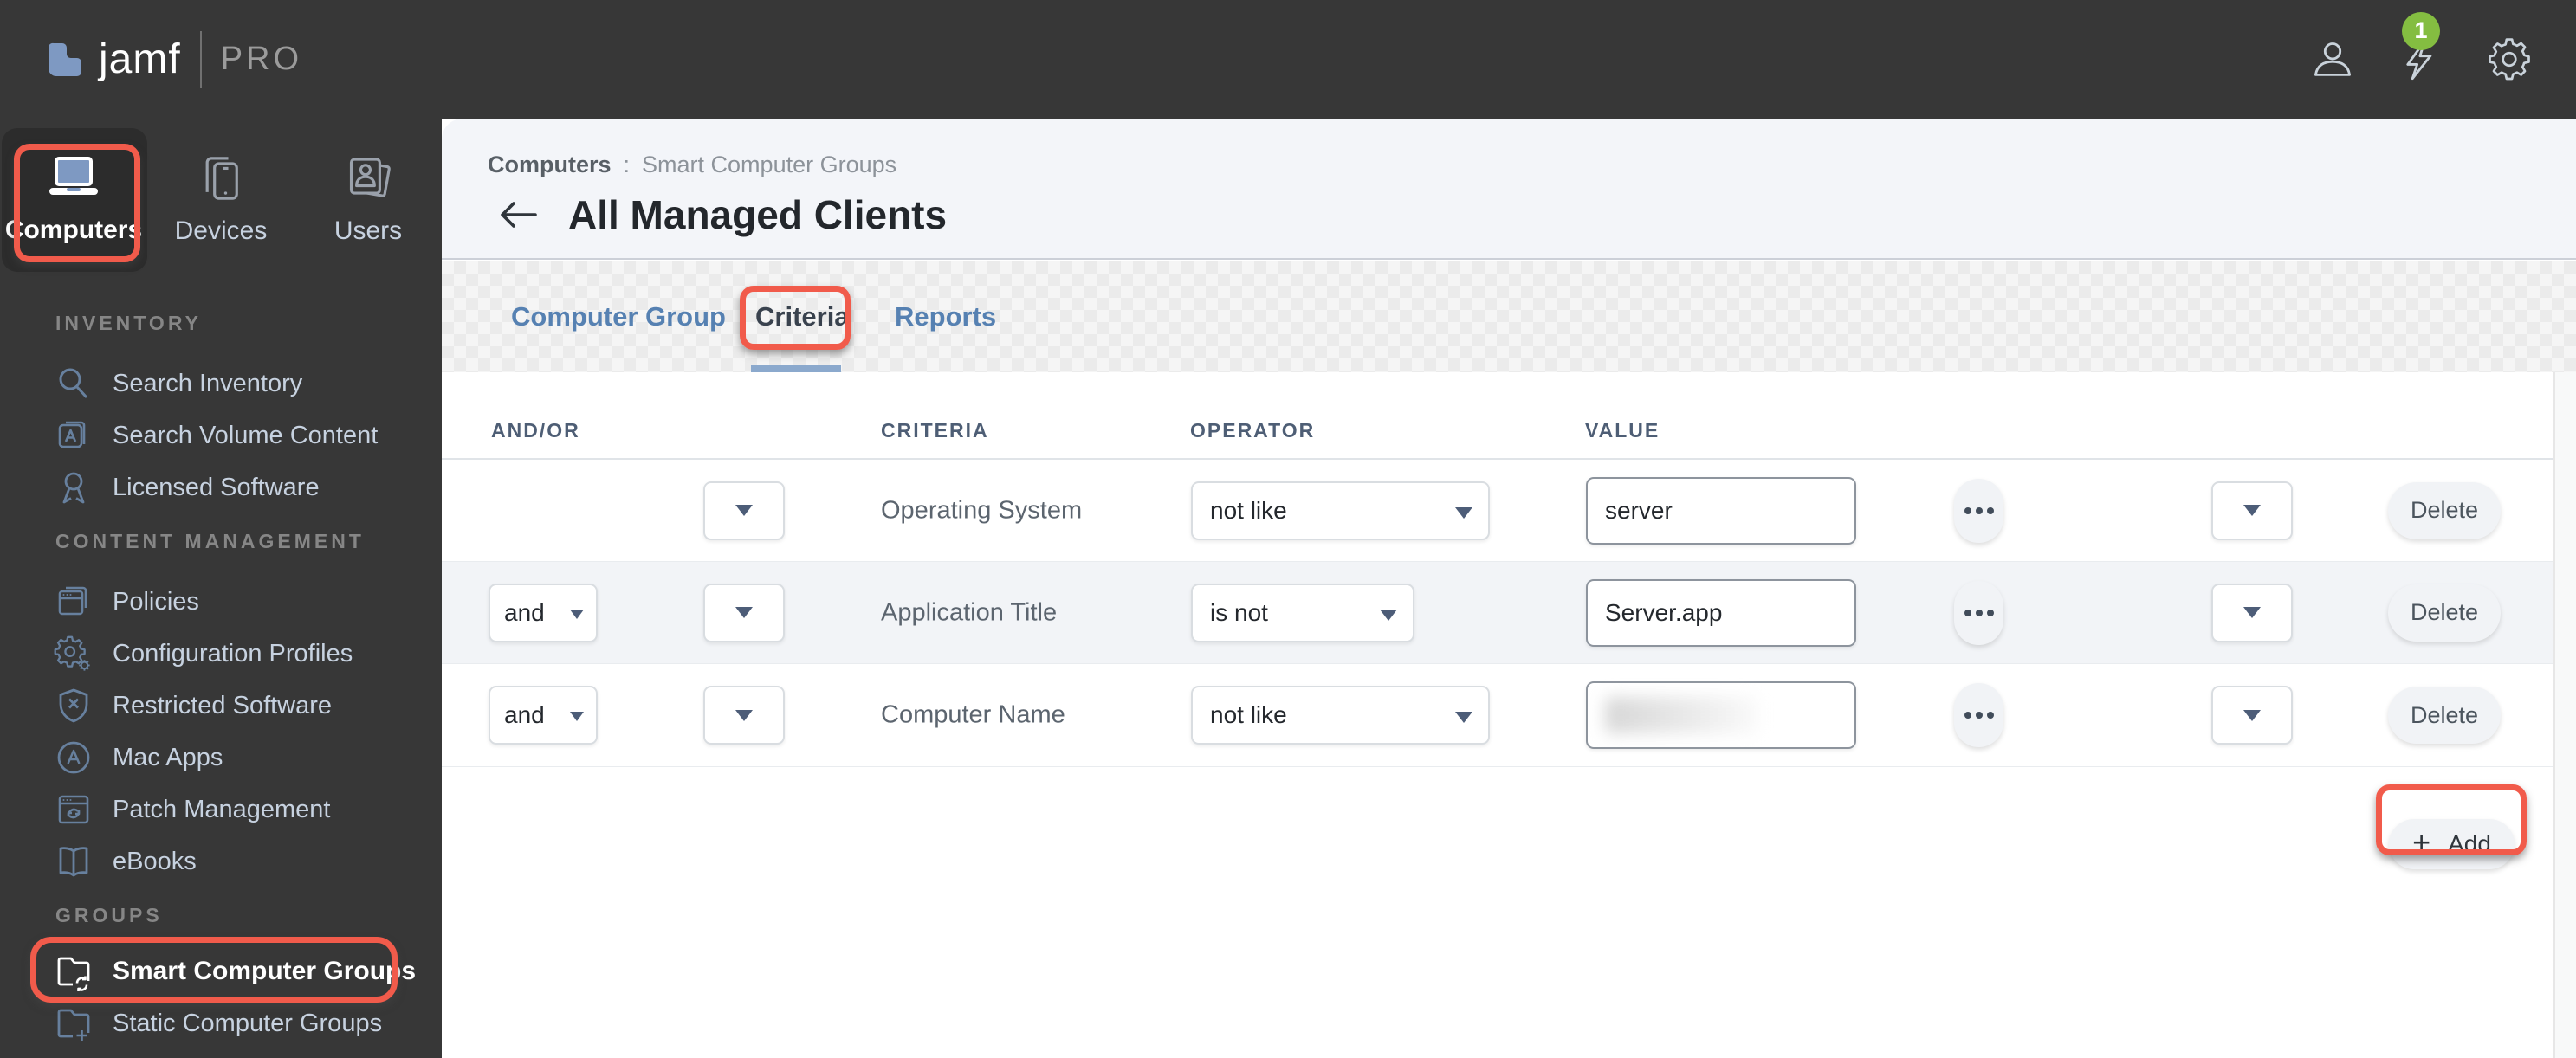 This screenshot has height=1058, width=2576. I want to click on sidebar-item-static-computer-groups: Static Computer Groups, so click(221, 1023).